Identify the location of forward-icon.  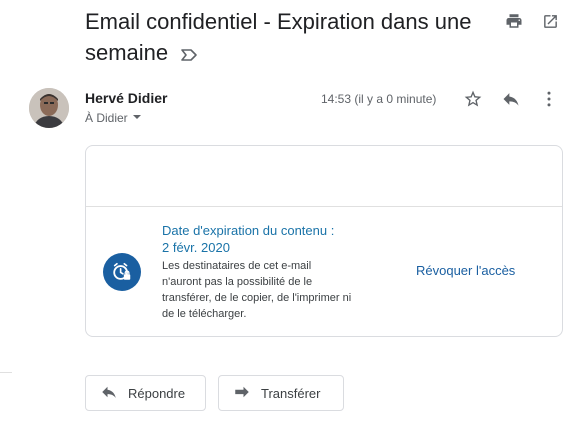
(242, 393).